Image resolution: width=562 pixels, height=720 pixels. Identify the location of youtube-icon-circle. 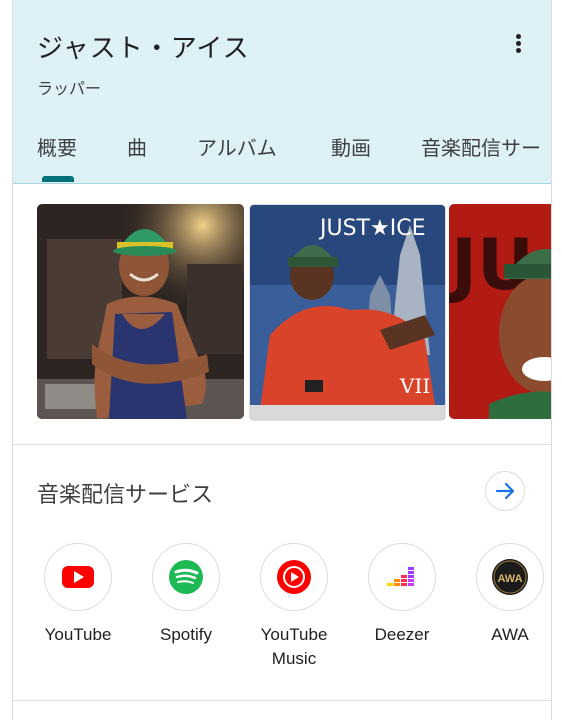
(78, 577).